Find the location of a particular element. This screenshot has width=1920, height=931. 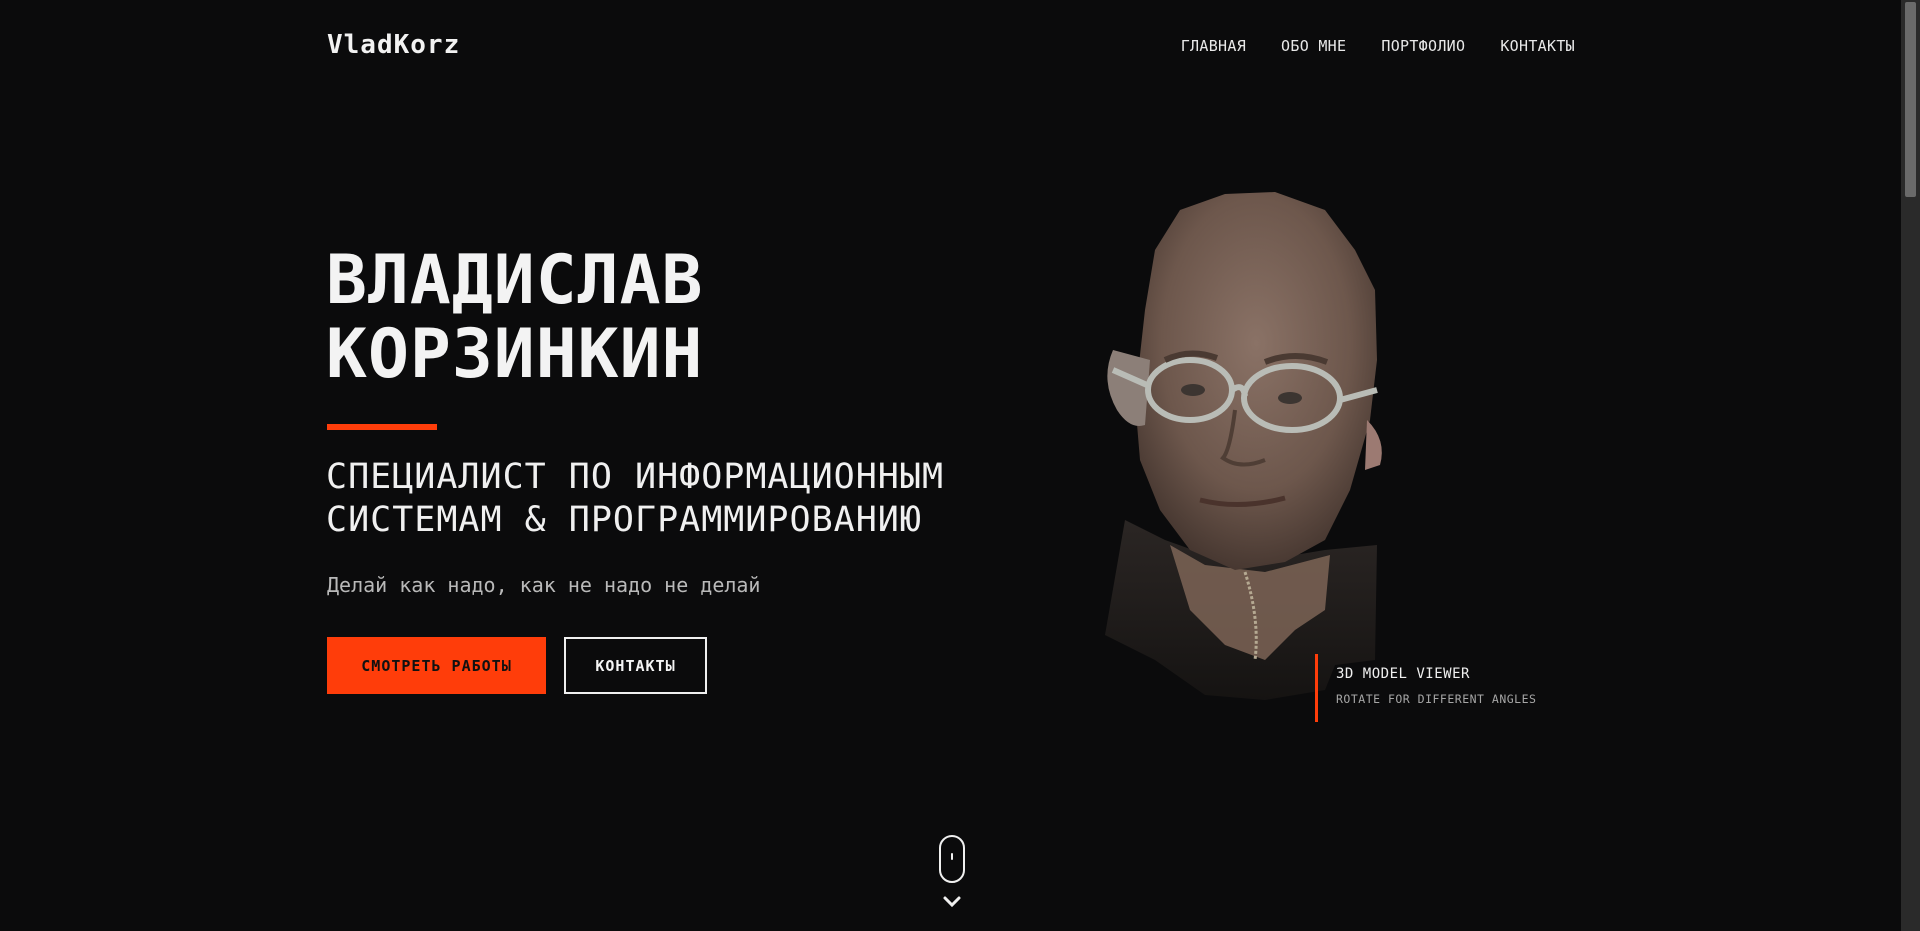

view-works-button: СМОТРЕТЬ РАБОТЫ is located at coordinates (436, 665).